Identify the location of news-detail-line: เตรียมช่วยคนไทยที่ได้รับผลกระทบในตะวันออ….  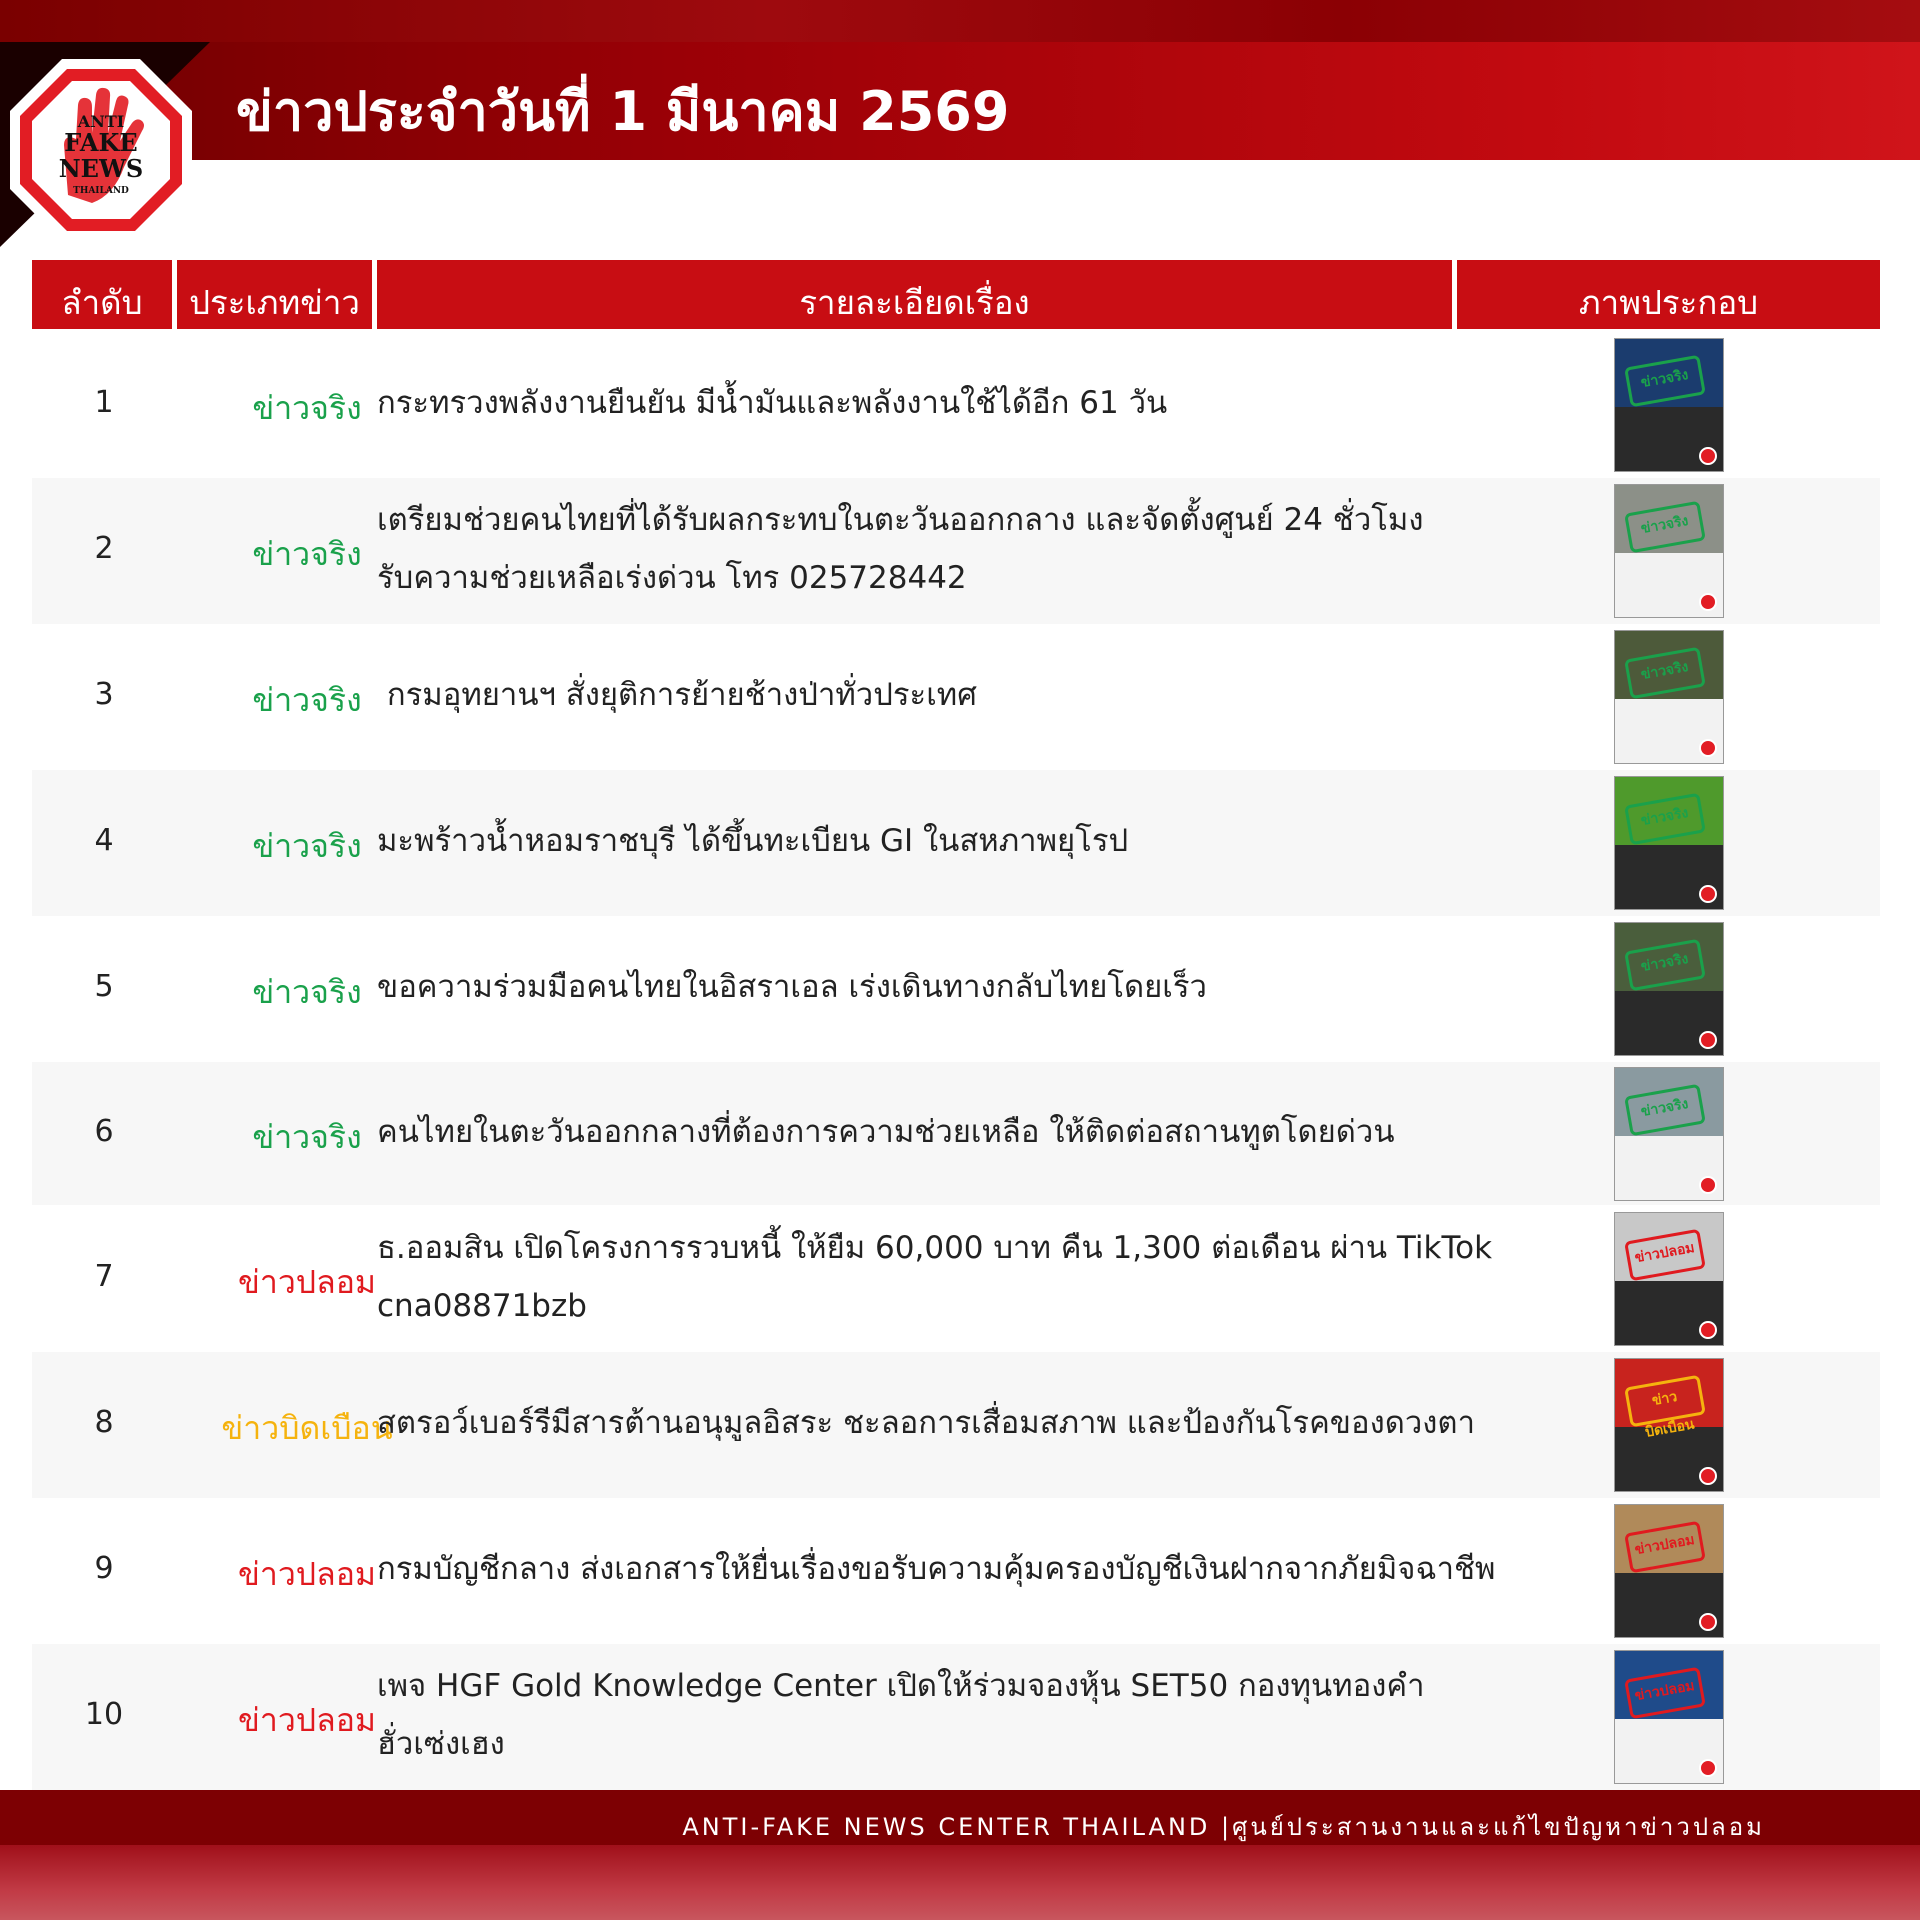
(900, 520).